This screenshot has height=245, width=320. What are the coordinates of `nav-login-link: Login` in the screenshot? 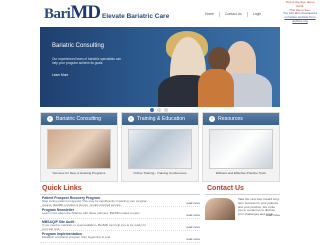 It's located at (256, 14).